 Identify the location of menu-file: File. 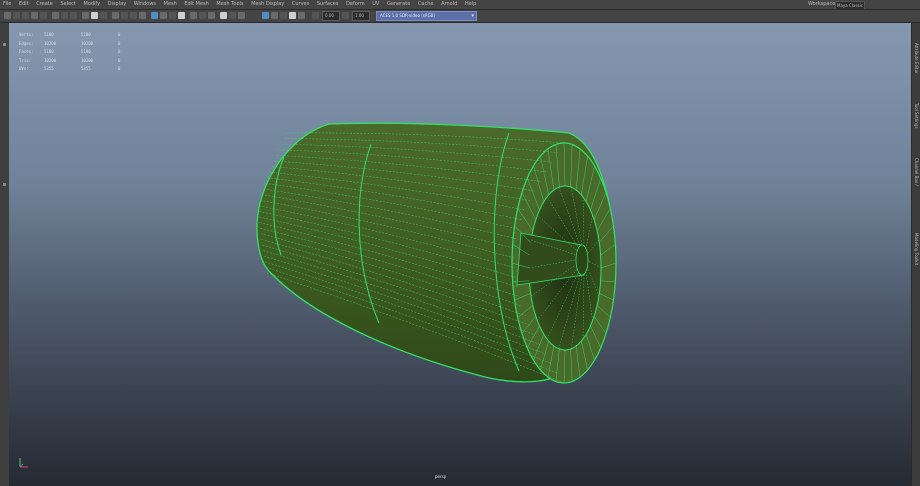
(7, 4).